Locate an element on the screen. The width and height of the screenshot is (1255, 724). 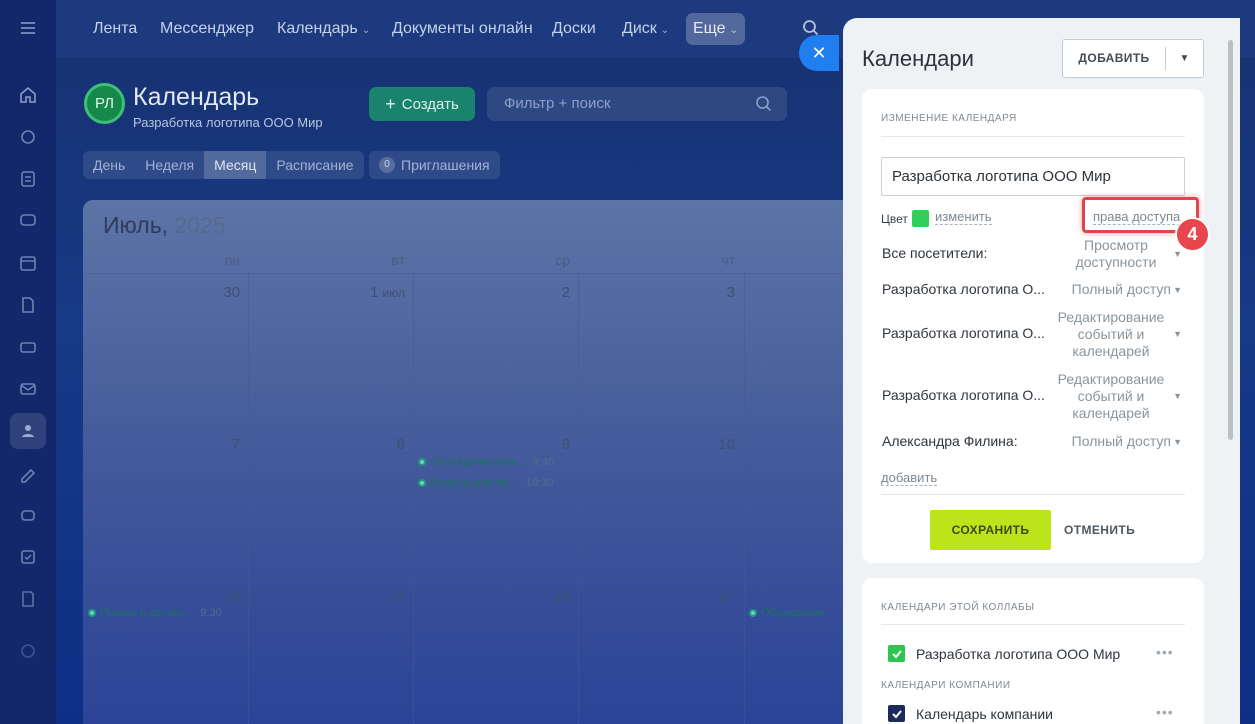
weekday-wed: ср is located at coordinates (562, 260).